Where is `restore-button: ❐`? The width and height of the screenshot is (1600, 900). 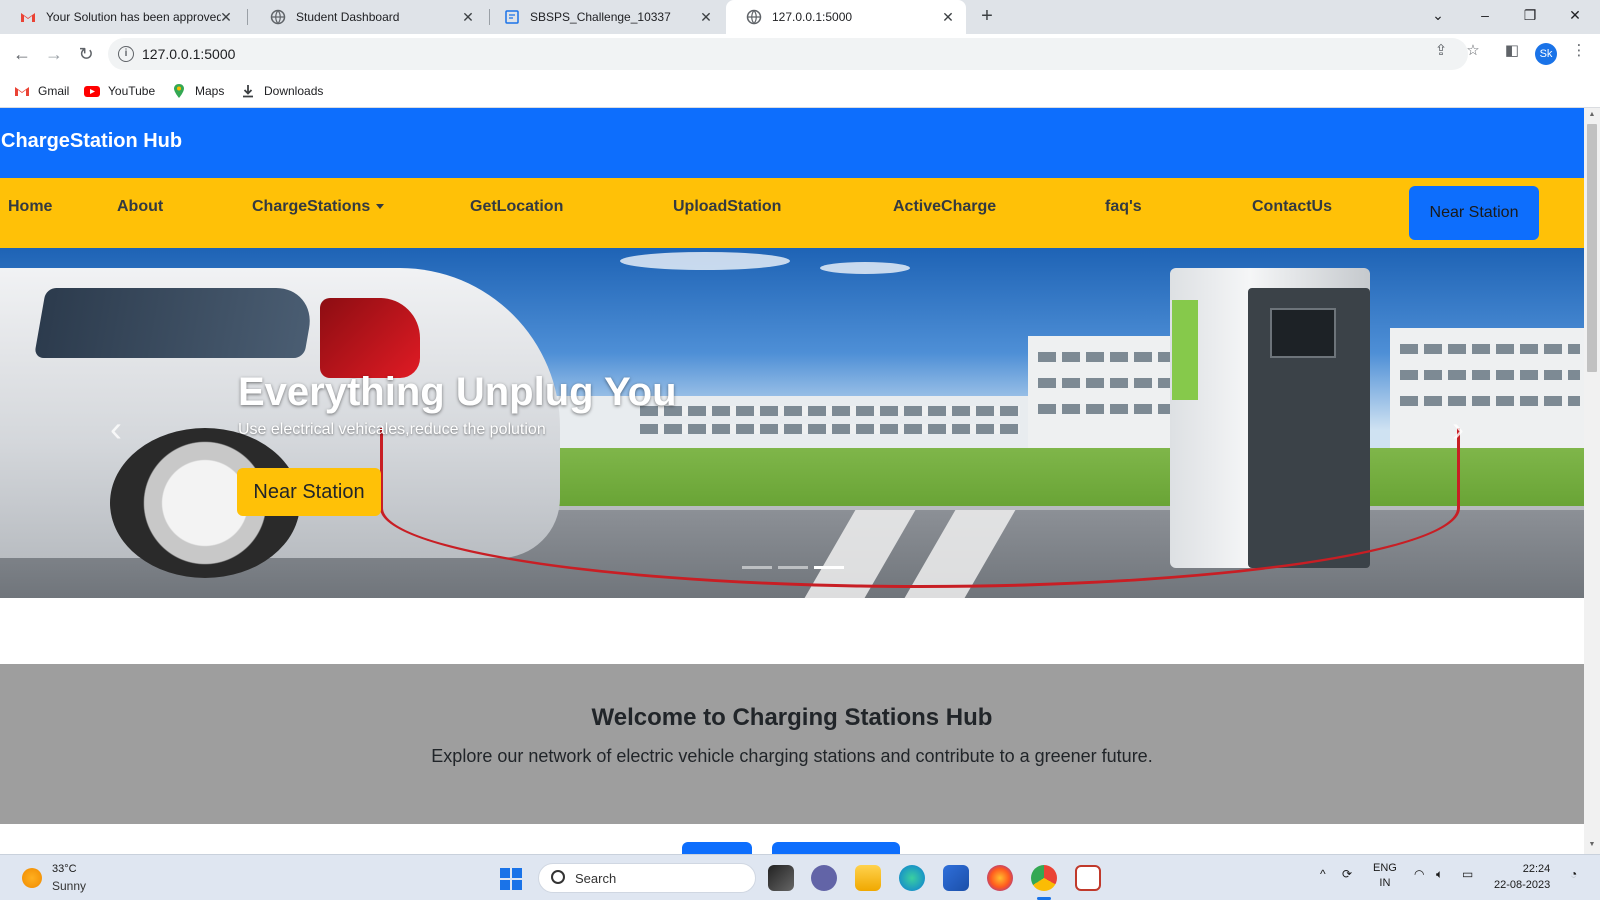
restore-button: ❐ is located at coordinates (1530, 15).